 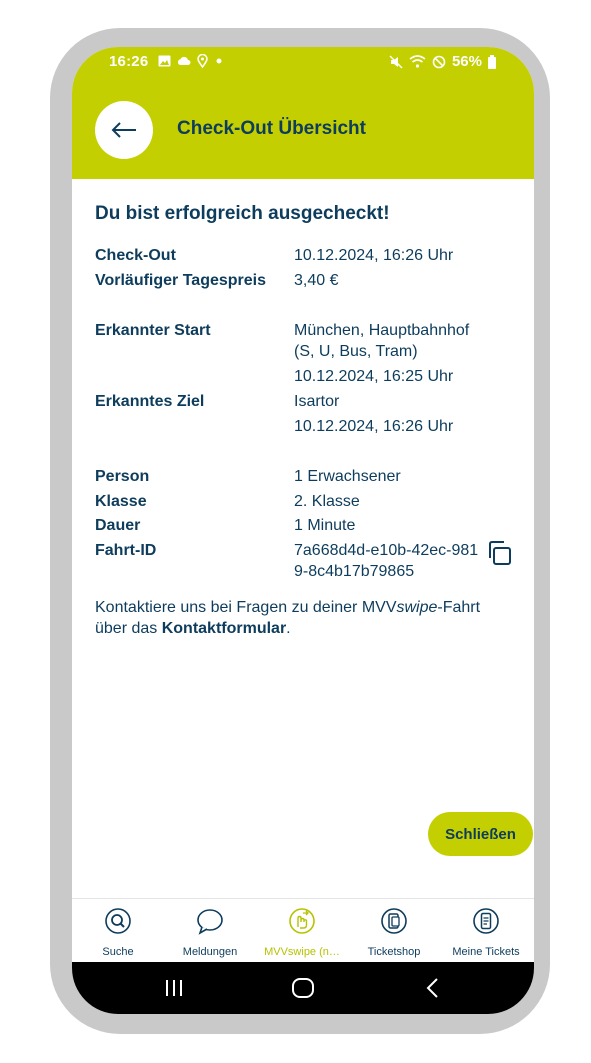 I want to click on arrow-left-icon, so click(x=123, y=130).